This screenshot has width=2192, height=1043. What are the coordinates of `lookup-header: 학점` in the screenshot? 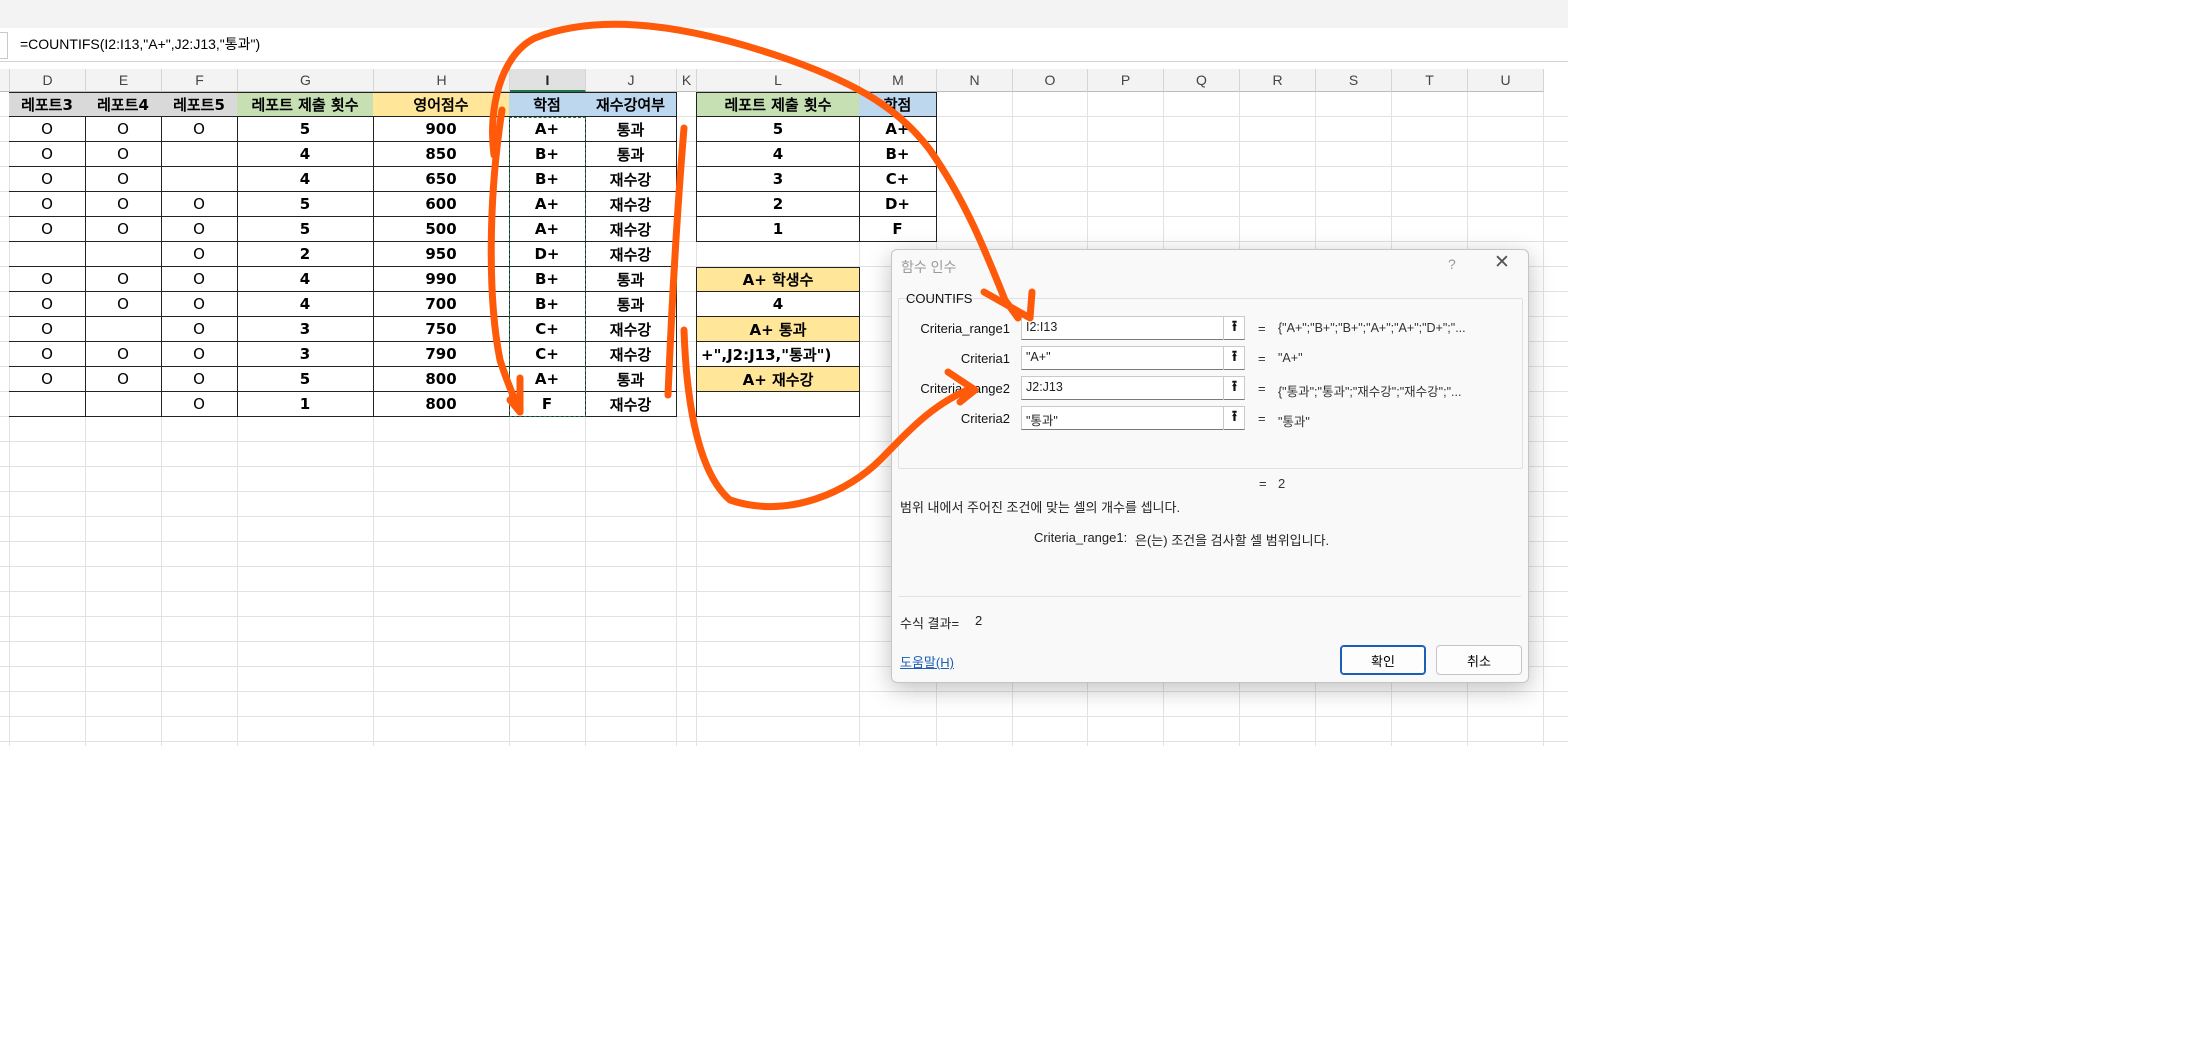 It's located at (898, 104).